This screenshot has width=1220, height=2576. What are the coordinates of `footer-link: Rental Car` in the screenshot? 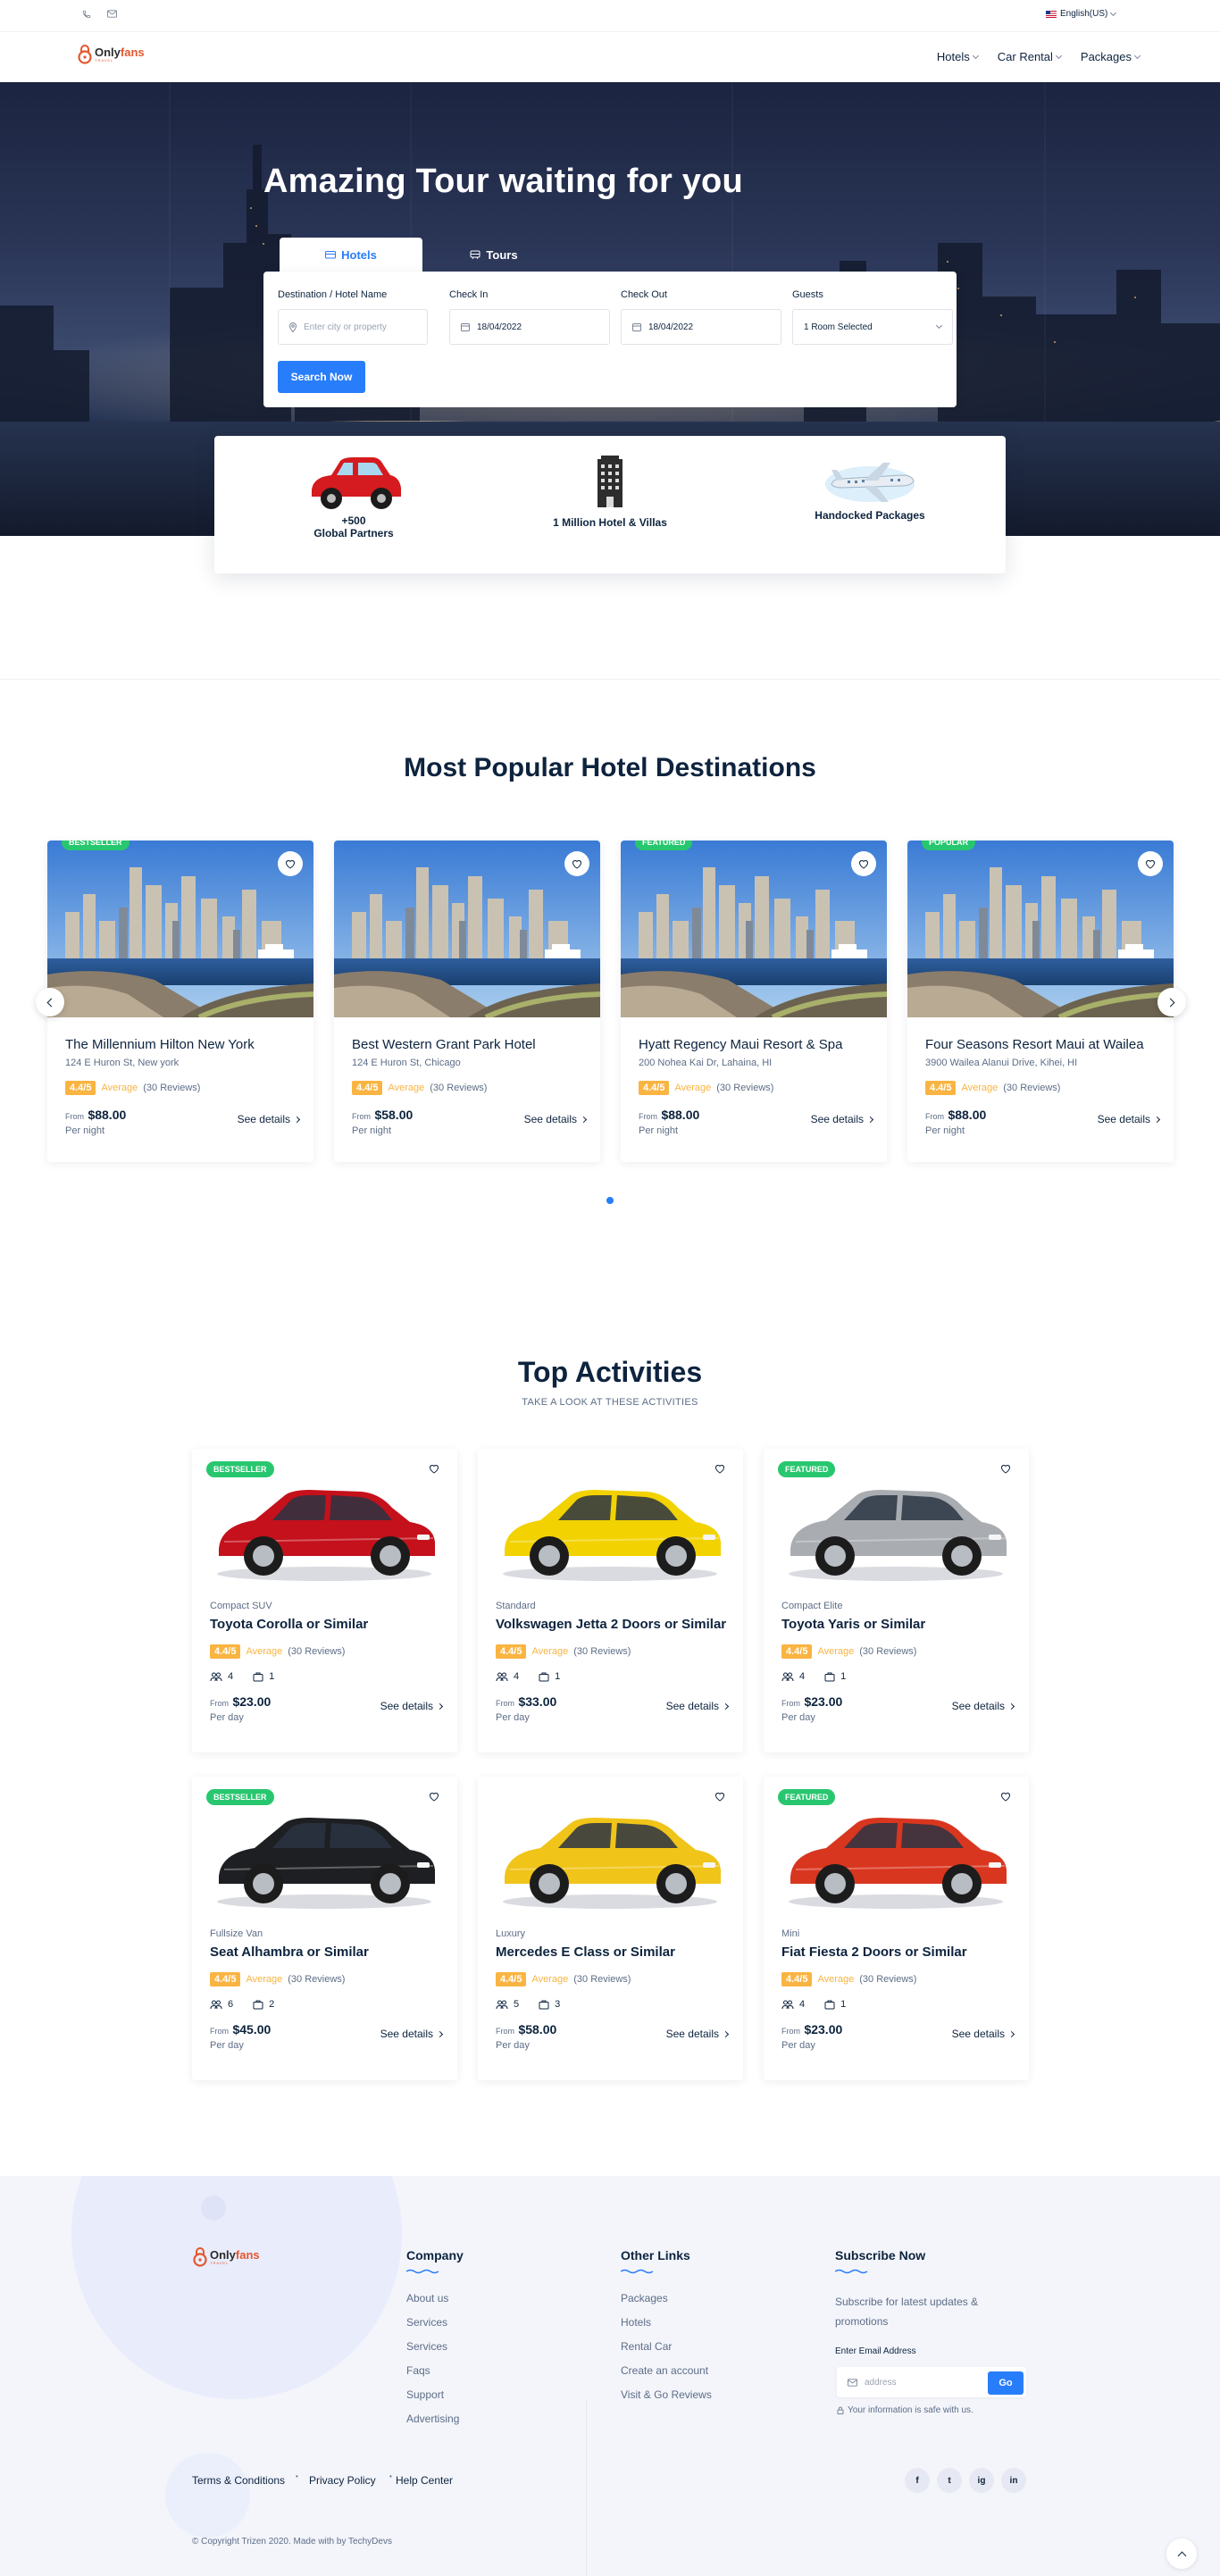 It's located at (646, 2347).